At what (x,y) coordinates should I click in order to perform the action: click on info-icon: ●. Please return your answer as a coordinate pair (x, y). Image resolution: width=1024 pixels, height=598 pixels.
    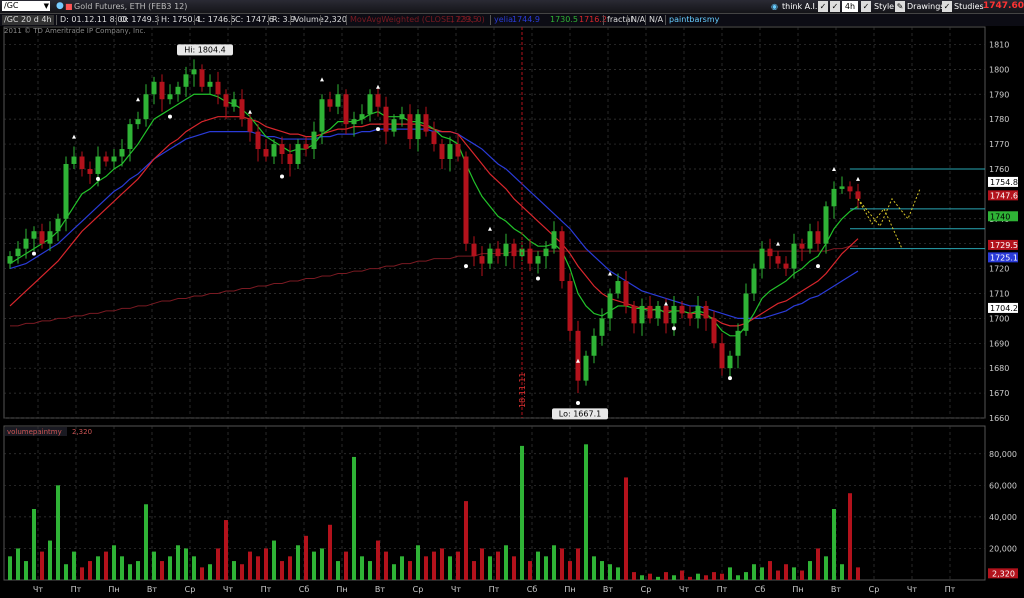
    Looking at the image, I should click on (60, 6).